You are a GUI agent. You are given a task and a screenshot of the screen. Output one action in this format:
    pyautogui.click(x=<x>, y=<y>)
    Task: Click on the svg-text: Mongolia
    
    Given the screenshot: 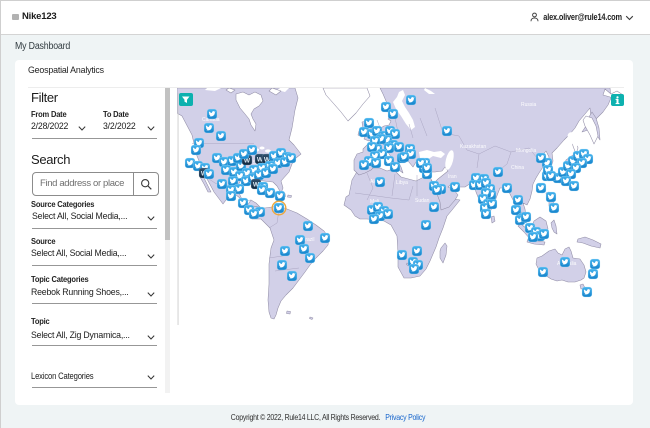 What is the action you would take?
    pyautogui.click(x=526, y=151)
    